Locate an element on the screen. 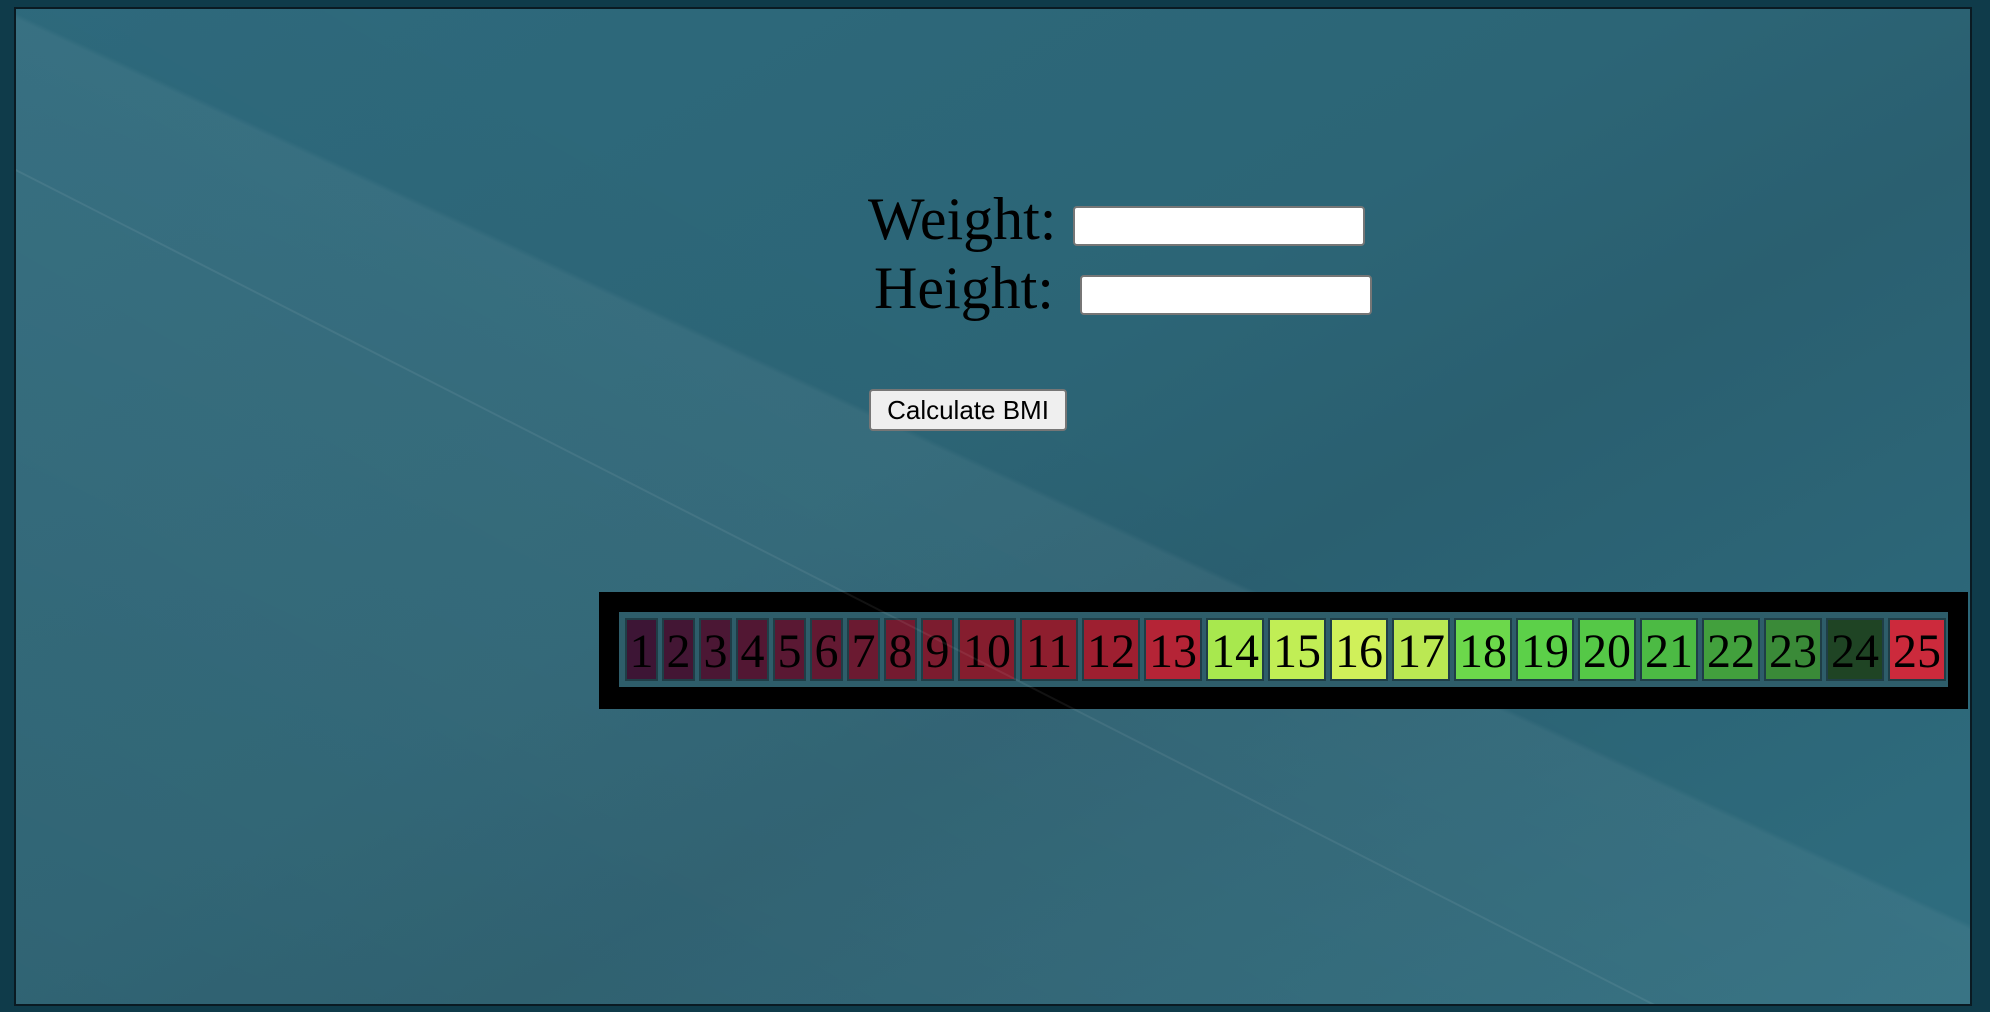 The width and height of the screenshot is (1990, 1012). bmi-scale-cell: 6 is located at coordinates (826, 649).